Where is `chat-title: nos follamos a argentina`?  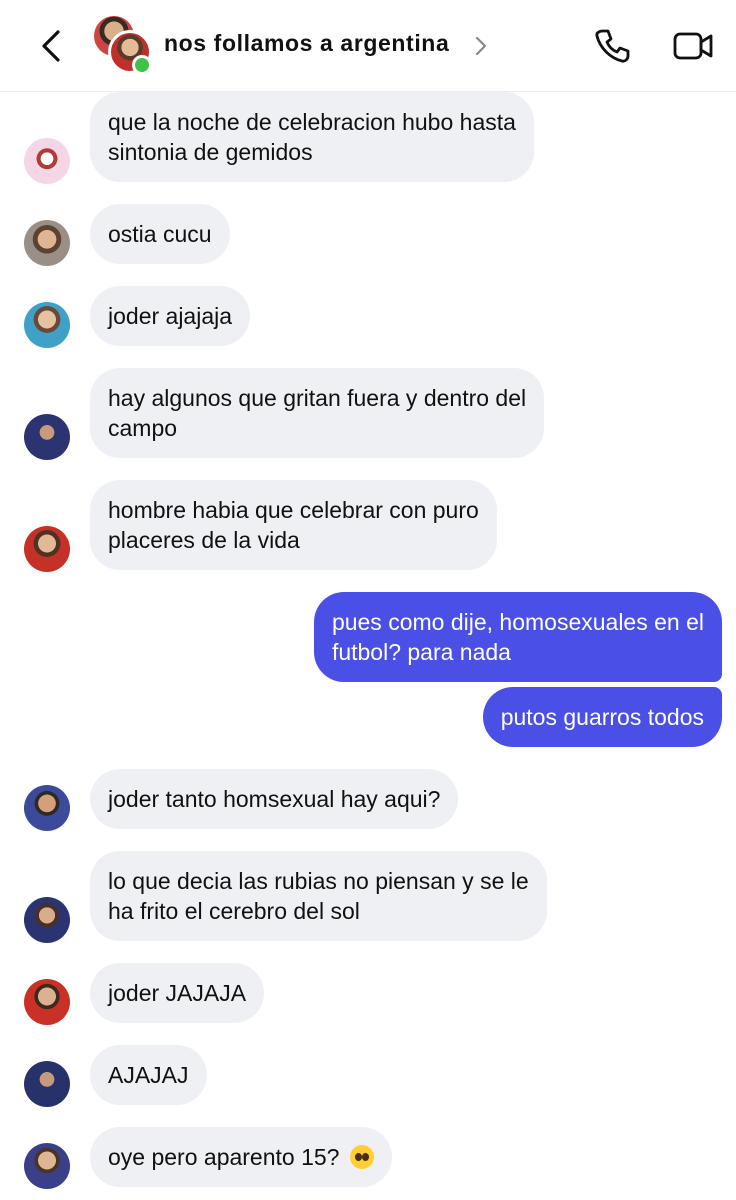 chat-title: nos follamos a argentina is located at coordinates (306, 43).